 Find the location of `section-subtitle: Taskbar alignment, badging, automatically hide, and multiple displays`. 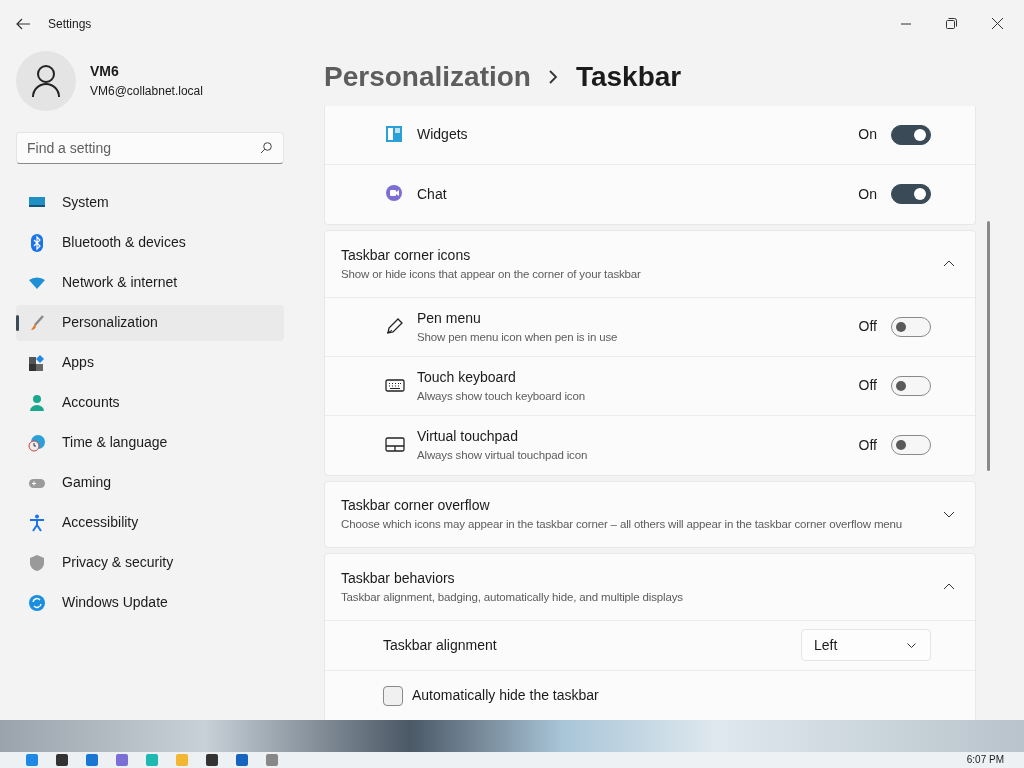

section-subtitle: Taskbar alignment, badging, automatically hide, and multiple displays is located at coordinates (512, 597).